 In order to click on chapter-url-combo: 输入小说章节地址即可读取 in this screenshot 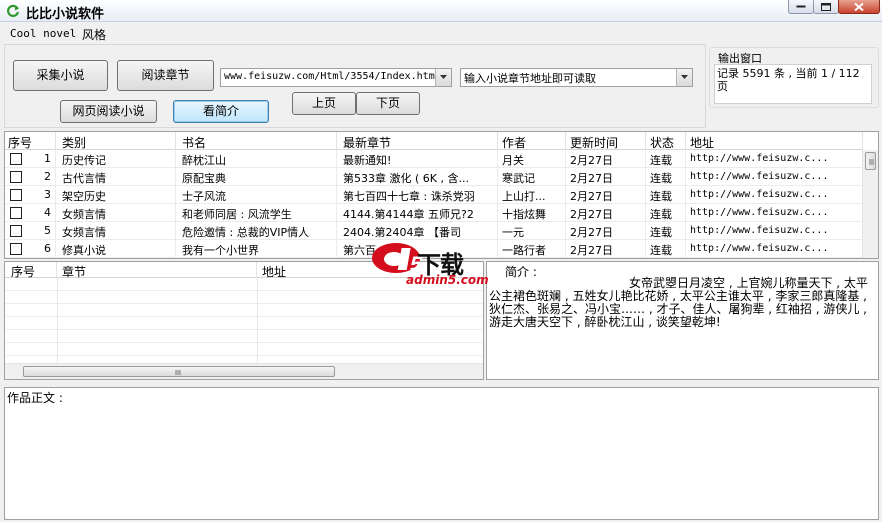, I will do `click(576, 77)`.